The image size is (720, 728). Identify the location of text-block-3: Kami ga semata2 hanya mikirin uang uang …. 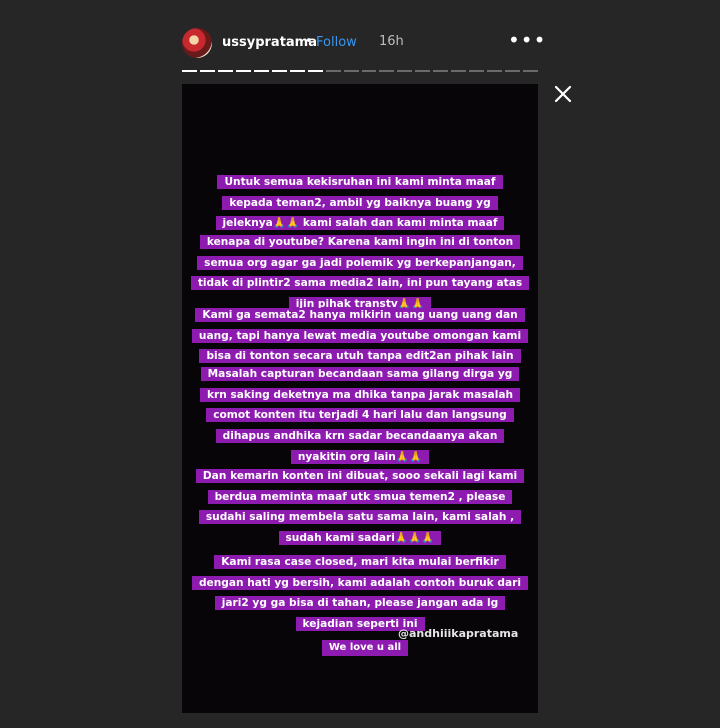
(360, 334).